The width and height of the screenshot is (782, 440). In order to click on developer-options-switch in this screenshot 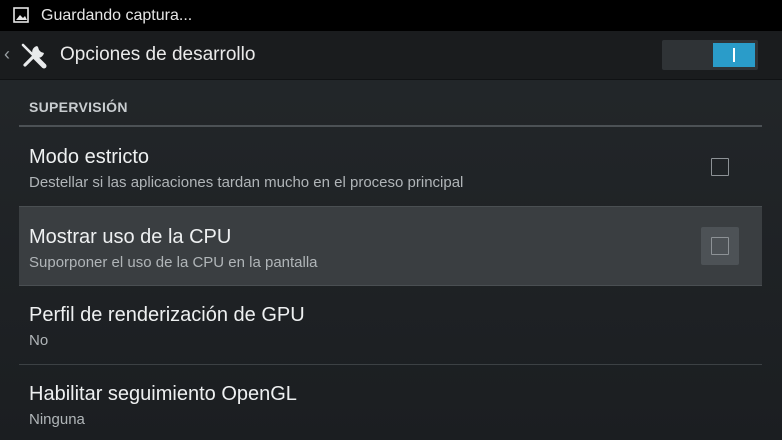, I will do `click(710, 55)`.